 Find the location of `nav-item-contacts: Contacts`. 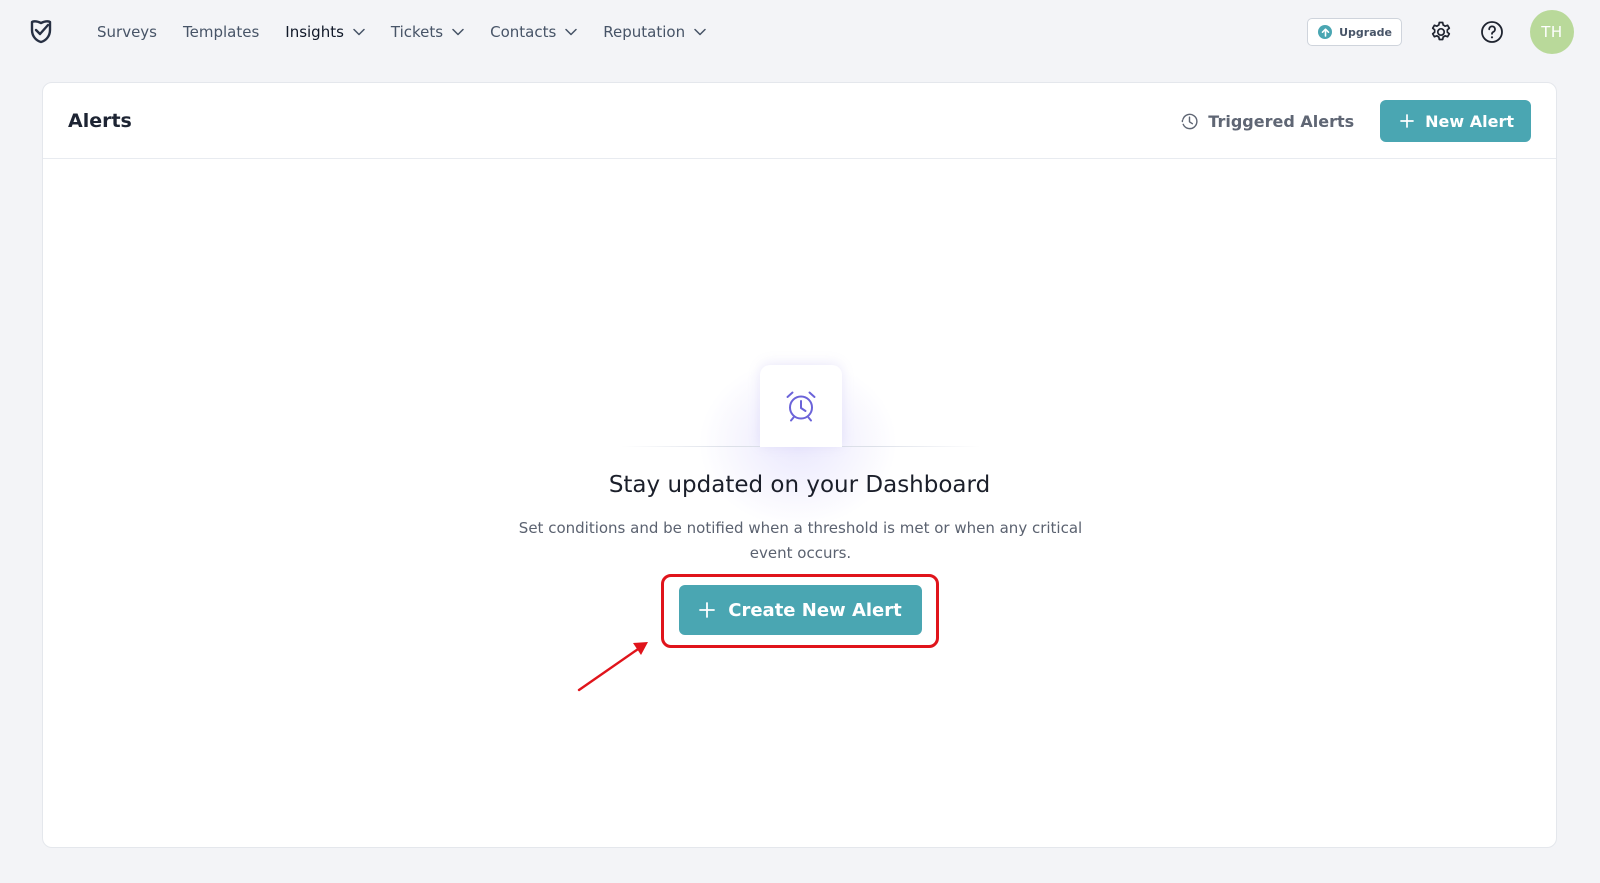

nav-item-contacts: Contacts is located at coordinates (533, 32).